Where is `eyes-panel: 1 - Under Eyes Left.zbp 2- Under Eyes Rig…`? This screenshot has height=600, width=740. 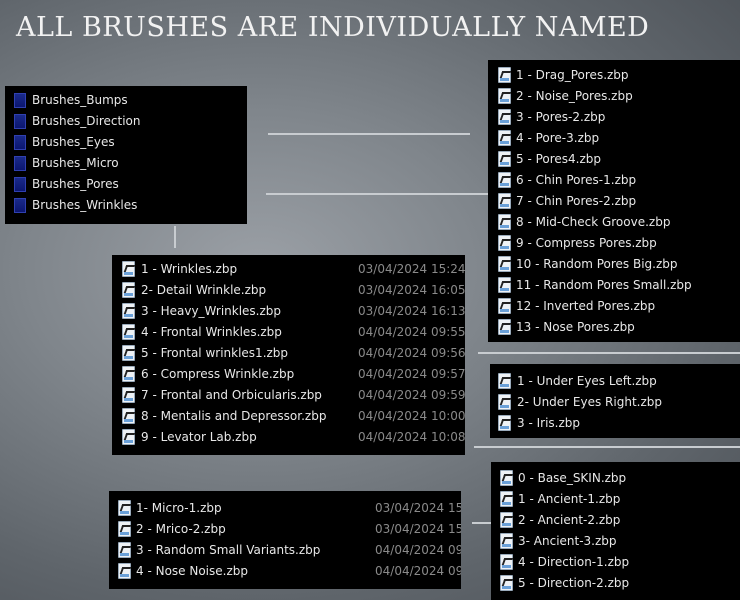 eyes-panel: 1 - Under Eyes Left.zbp 2- Under Eyes Rig… is located at coordinates (615, 401).